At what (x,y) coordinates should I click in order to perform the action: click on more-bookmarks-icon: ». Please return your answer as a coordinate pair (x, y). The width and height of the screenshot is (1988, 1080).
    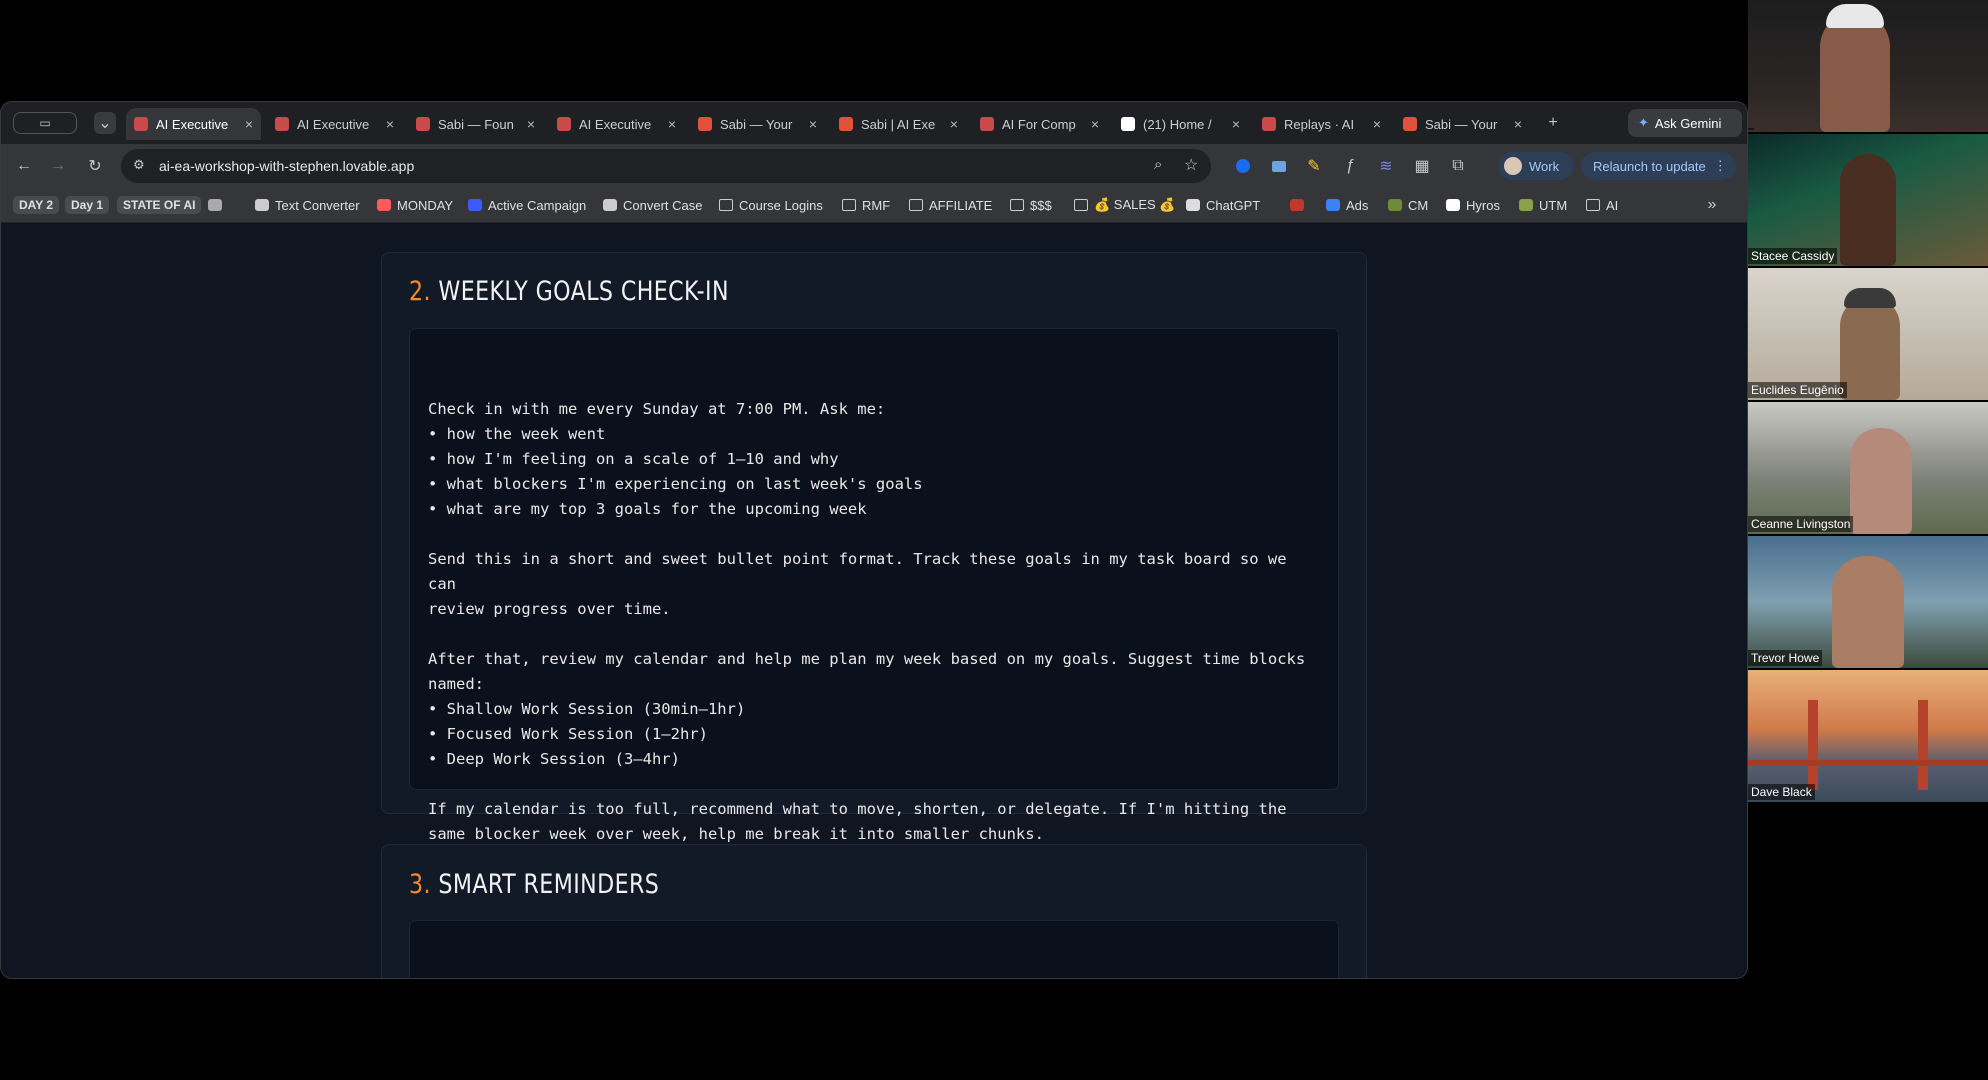
    Looking at the image, I should click on (1712, 205).